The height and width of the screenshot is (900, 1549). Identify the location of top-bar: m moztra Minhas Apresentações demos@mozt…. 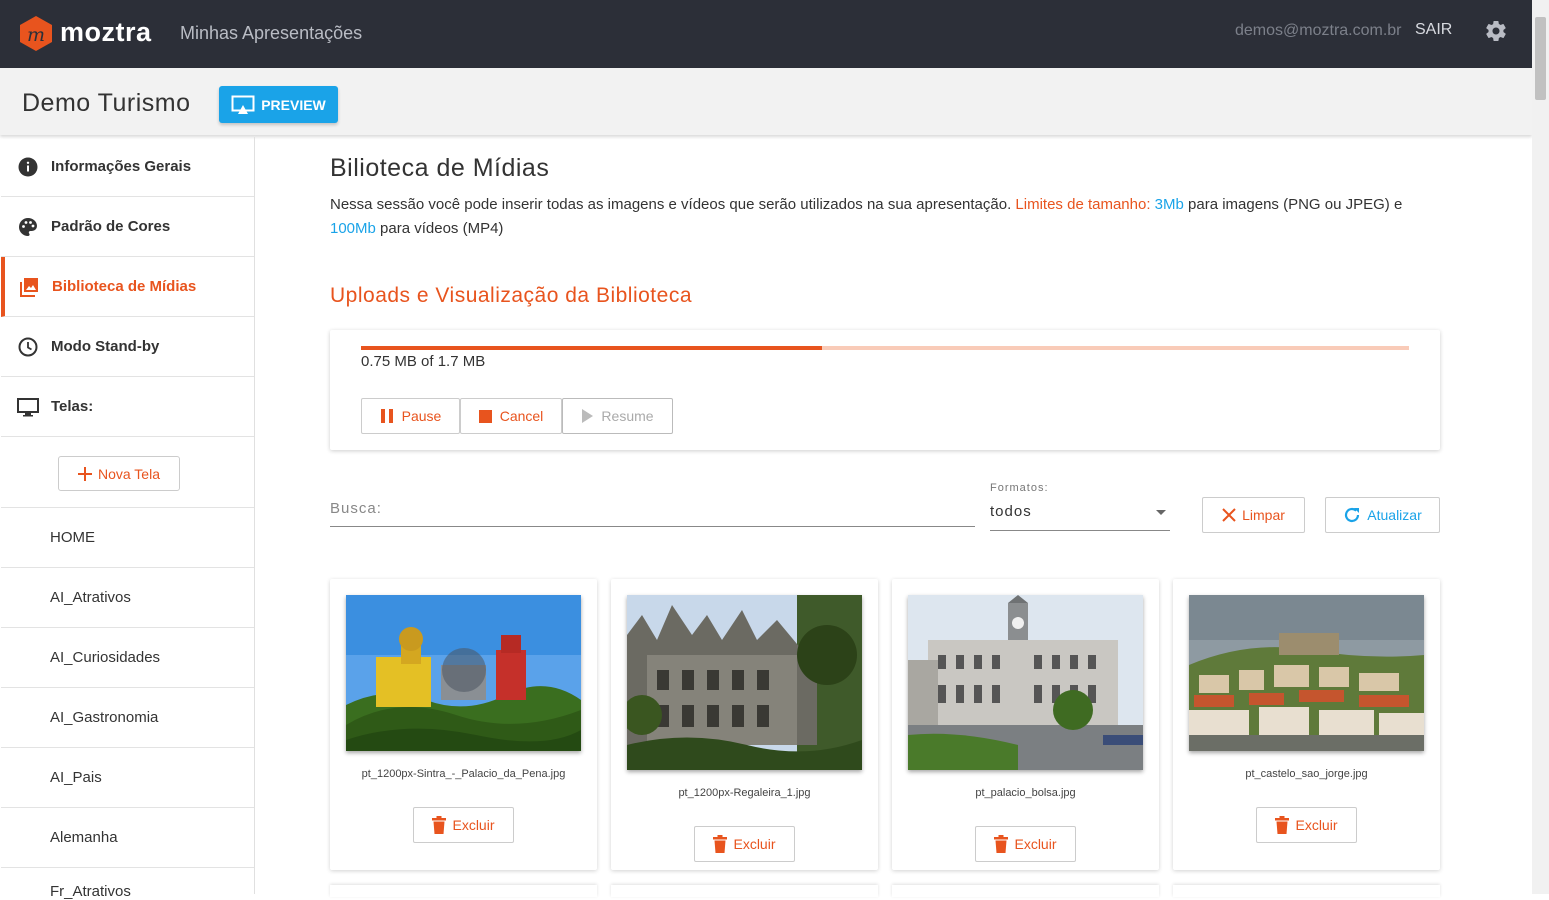
(766, 34).